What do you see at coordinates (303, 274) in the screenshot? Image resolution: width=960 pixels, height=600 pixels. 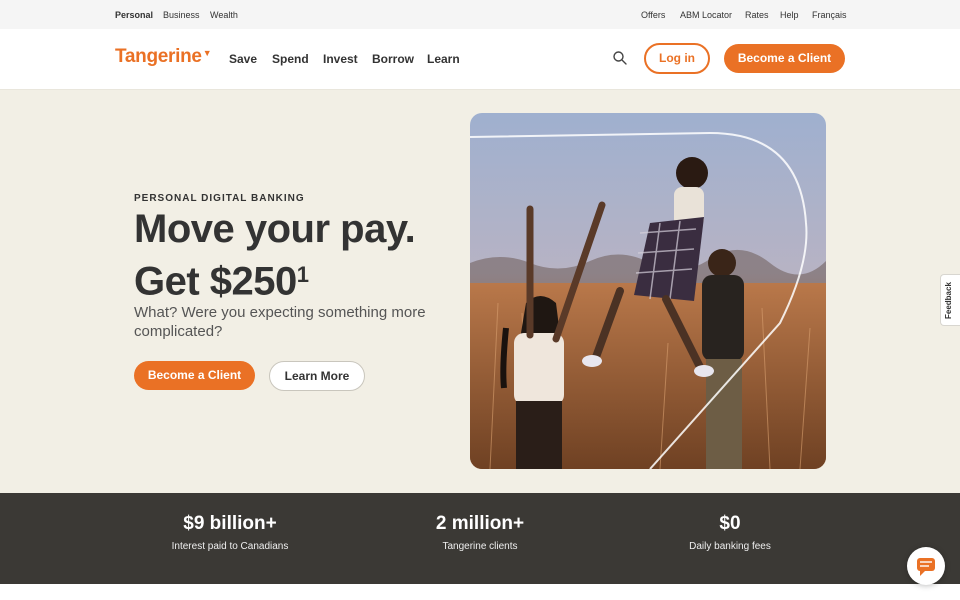 I see `hero-footnote-marker: 1` at bounding box center [303, 274].